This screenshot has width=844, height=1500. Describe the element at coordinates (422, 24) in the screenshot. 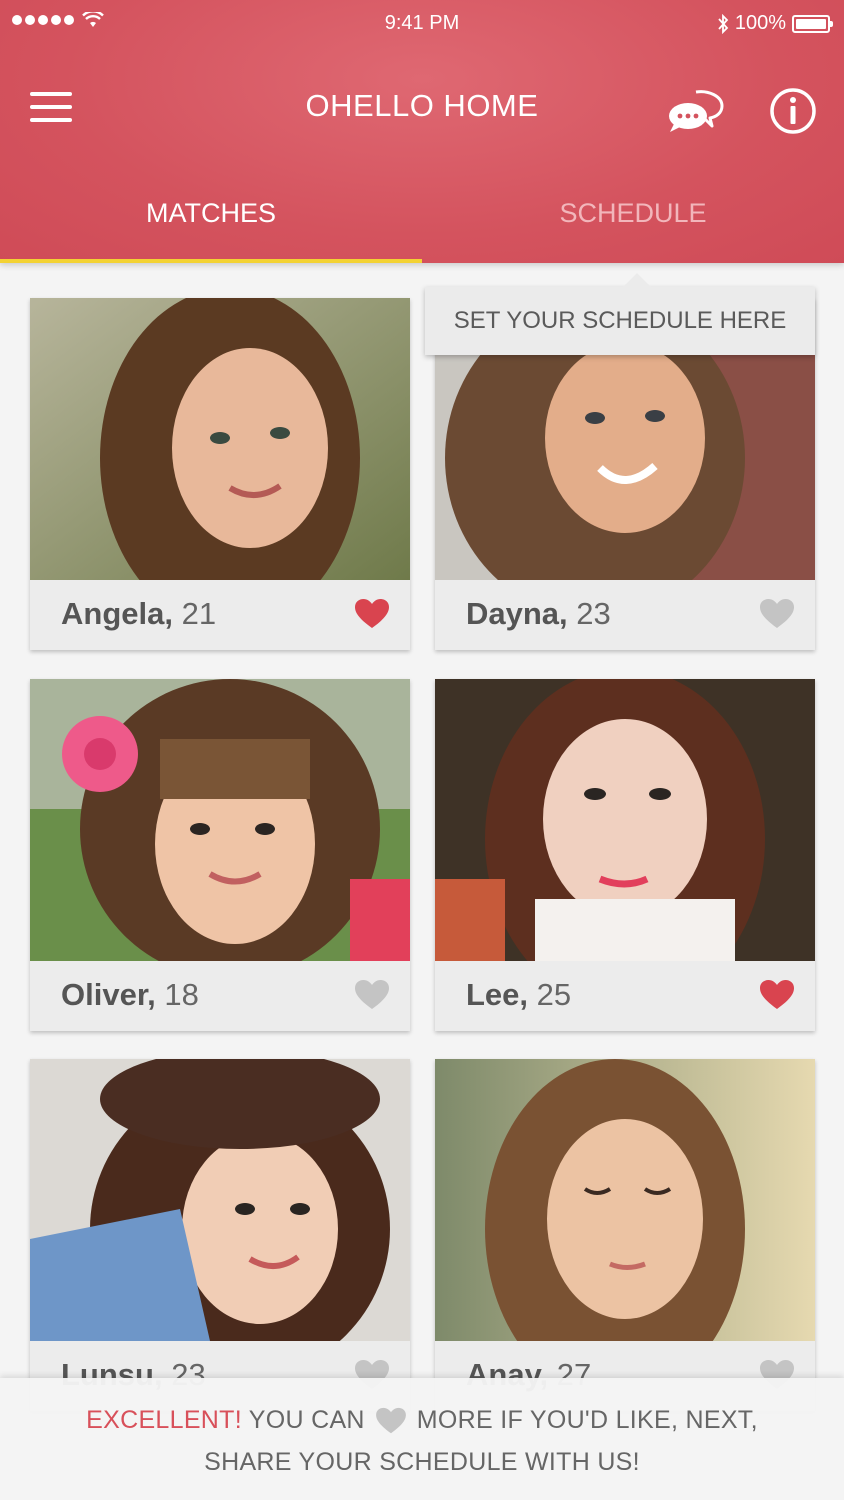

I see `status-bar: 9:41 PM 100%` at that location.